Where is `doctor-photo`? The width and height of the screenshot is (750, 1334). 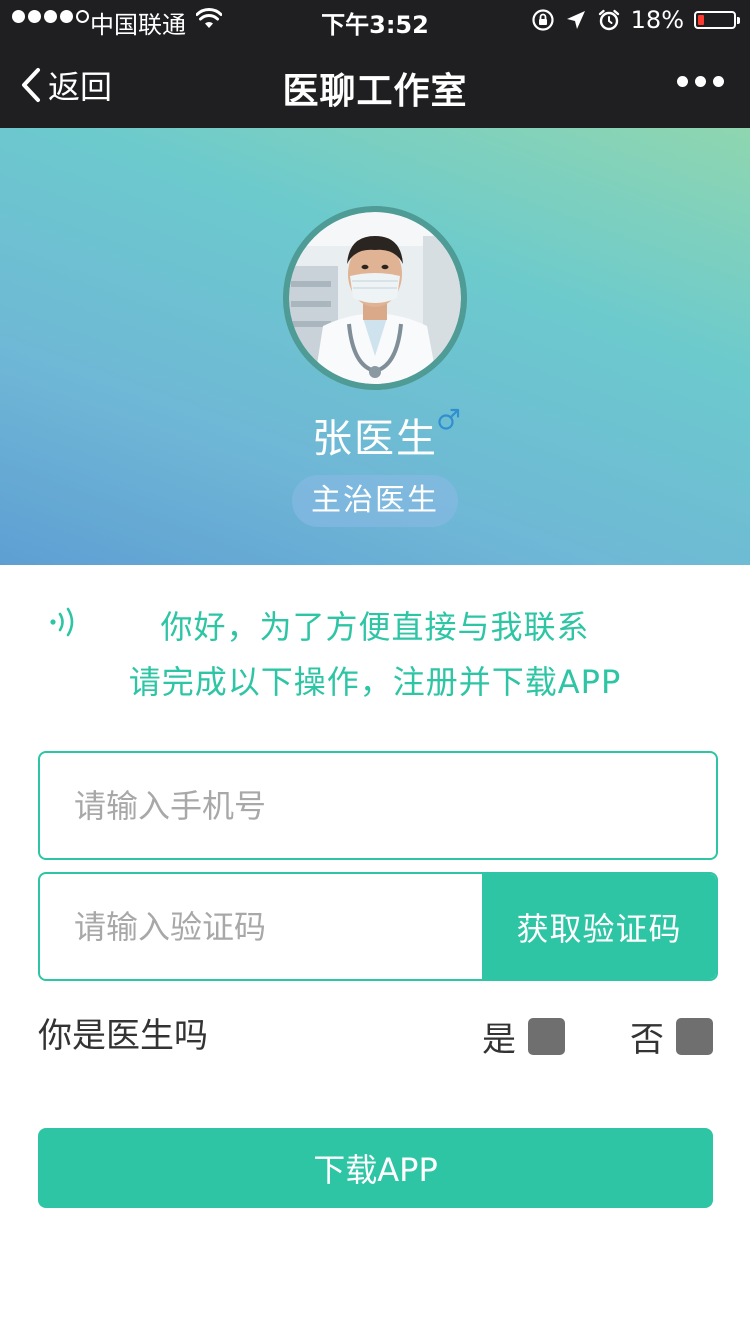
doctor-photo is located at coordinates (375, 298).